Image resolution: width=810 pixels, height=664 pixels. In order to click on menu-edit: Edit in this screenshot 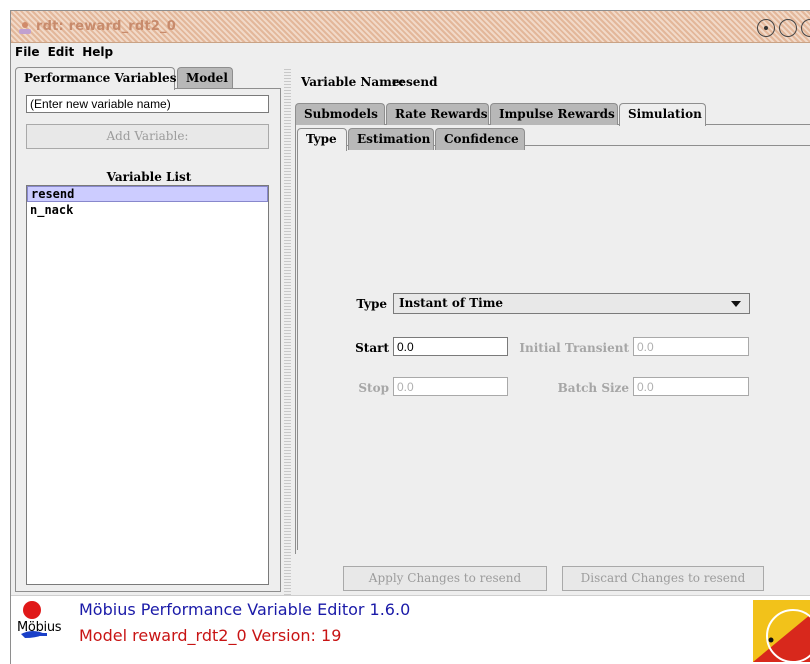, I will do `click(61, 51)`.